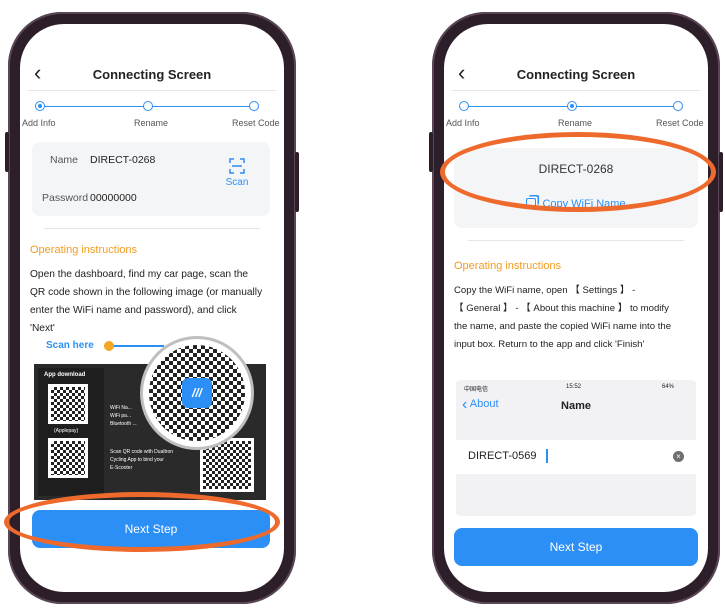 The height and width of the screenshot is (614, 725). What do you see at coordinates (576, 406) in the screenshot?
I see `ios-title: Name` at bounding box center [576, 406].